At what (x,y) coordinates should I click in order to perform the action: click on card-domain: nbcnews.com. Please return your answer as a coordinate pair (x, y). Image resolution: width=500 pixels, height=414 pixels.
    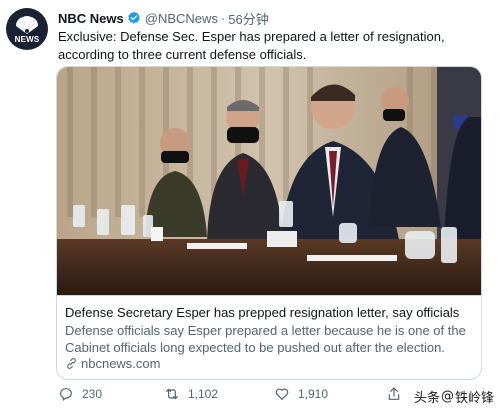
    Looking at the image, I should click on (112, 363).